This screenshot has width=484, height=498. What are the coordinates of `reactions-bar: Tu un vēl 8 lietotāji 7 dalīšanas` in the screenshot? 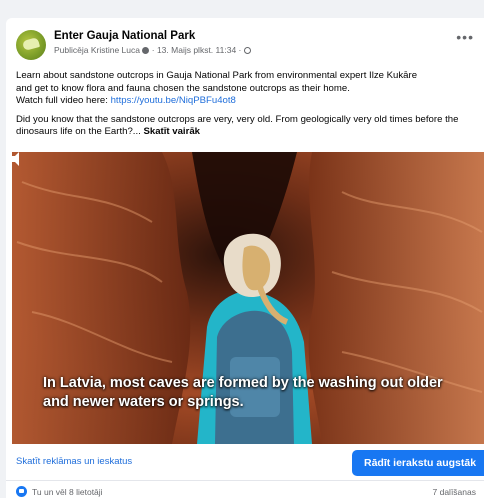 It's located at (245, 489).